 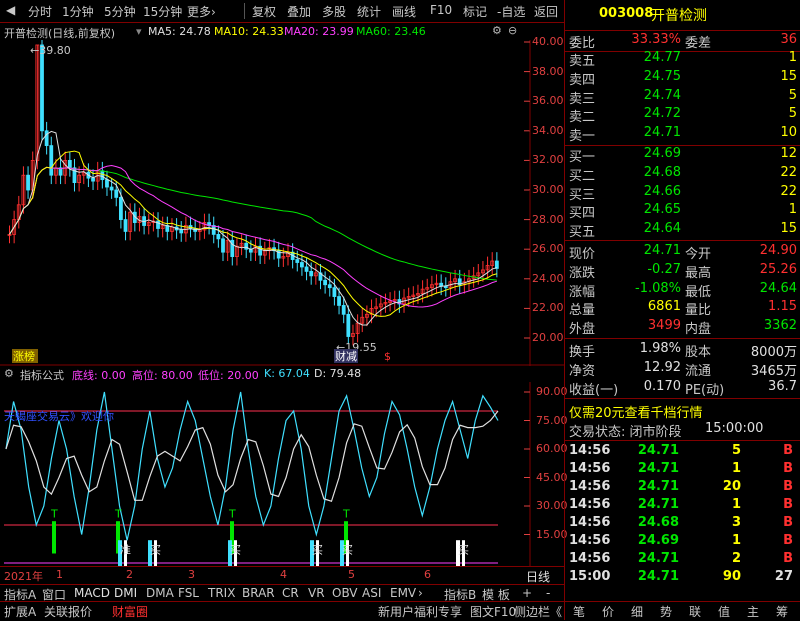 I want to click on tab-15min: 15分钟, so click(x=162, y=11).